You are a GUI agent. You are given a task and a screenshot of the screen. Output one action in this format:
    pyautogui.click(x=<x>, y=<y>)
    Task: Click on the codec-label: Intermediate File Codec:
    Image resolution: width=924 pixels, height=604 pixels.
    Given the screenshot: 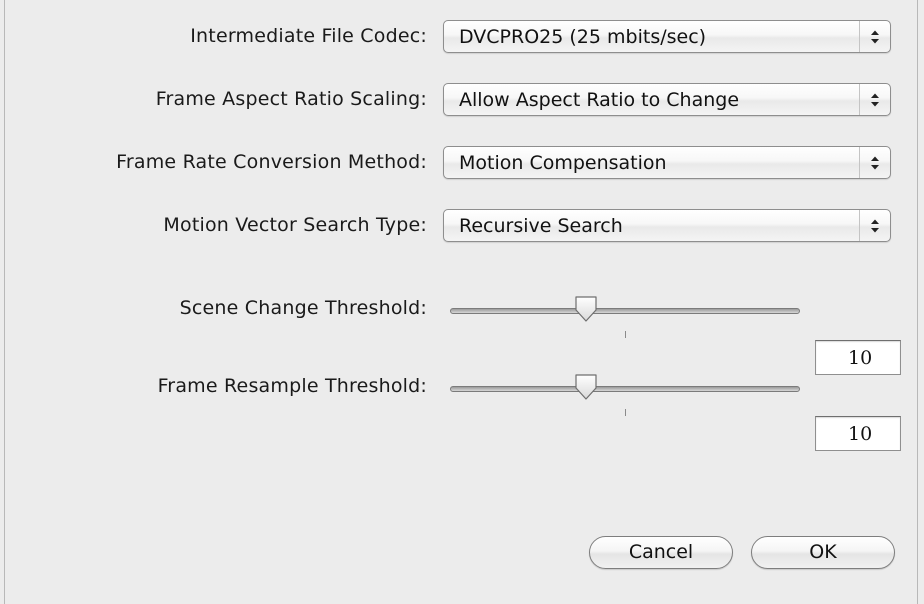 What is the action you would take?
    pyautogui.click(x=308, y=36)
    